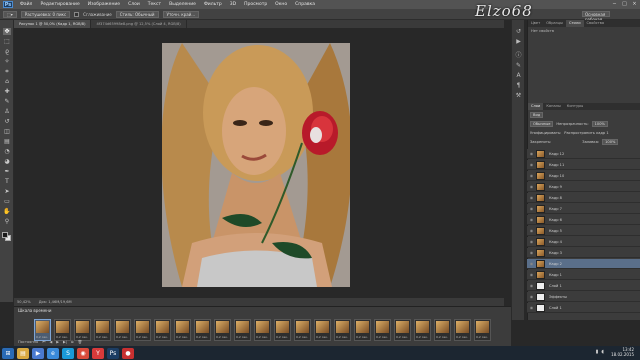 This screenshot has height=360, width=640. What do you see at coordinates (7, 141) in the screenshot?
I see `gradient-tool-icon: ▤` at bounding box center [7, 141].